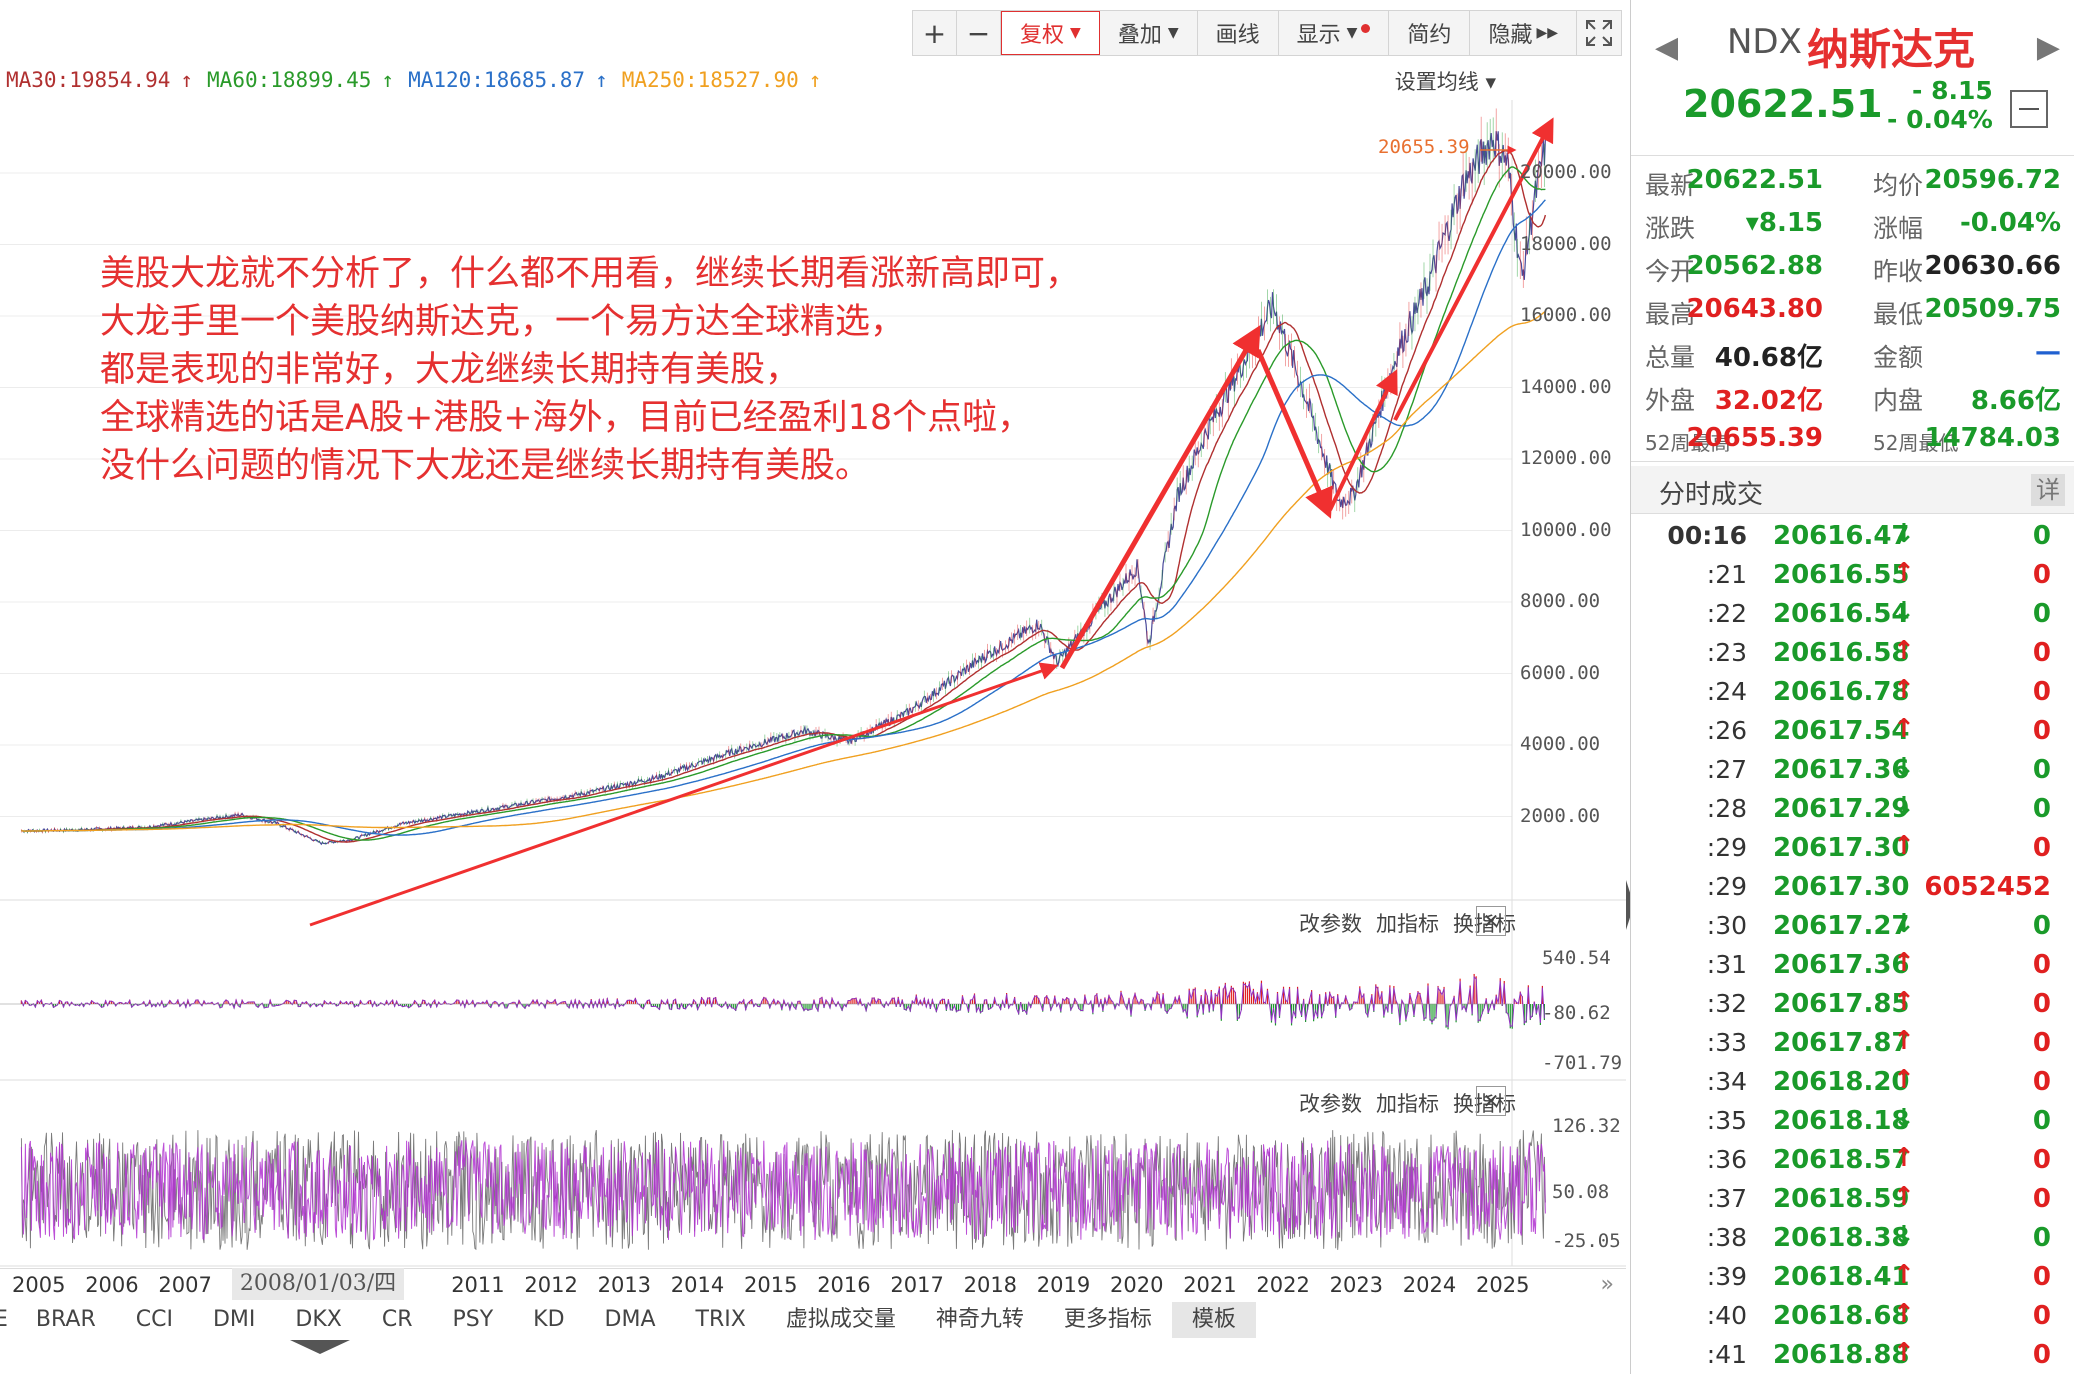  Describe the element at coordinates (1852, 535) in the screenshot. I see `tick-row: 00:16 20616.47 ↓ 0` at that location.